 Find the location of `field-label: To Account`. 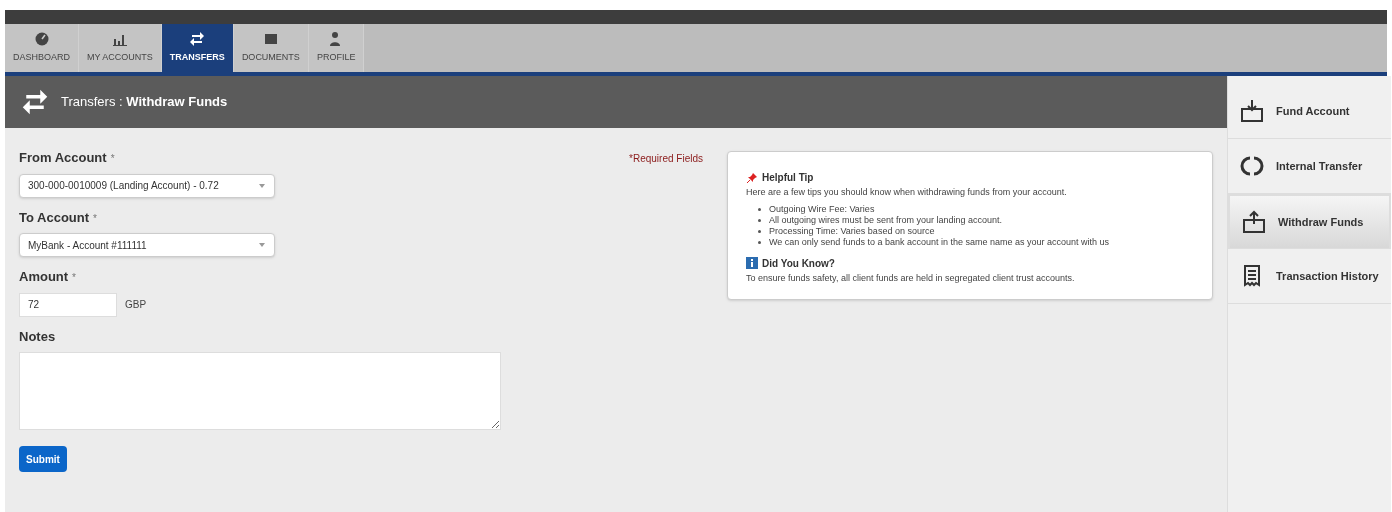

field-label: To Account is located at coordinates (54, 217).